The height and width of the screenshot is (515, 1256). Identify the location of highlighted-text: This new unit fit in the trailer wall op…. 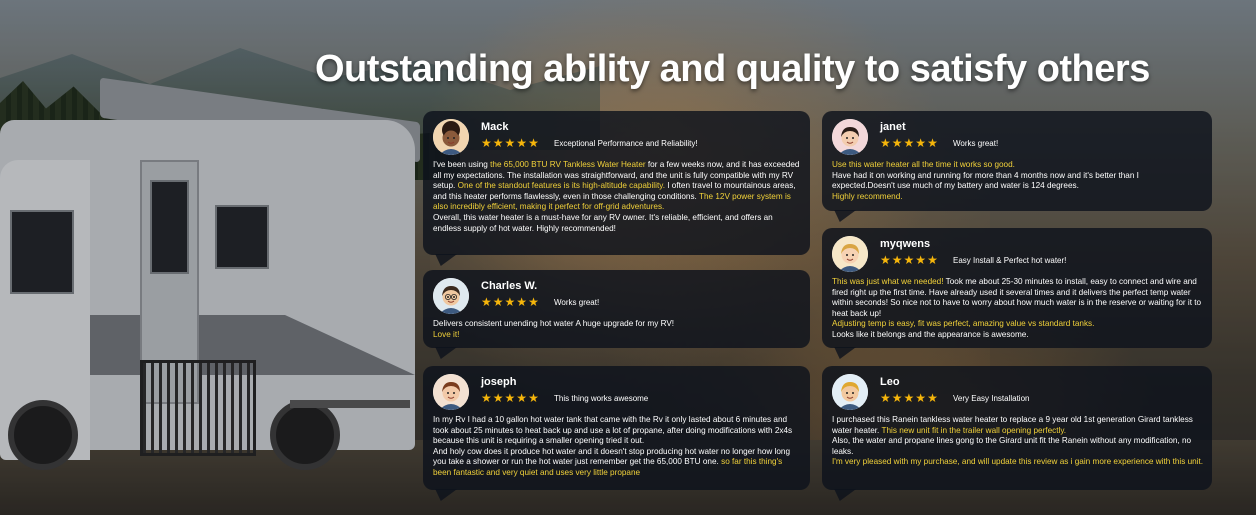
(974, 430).